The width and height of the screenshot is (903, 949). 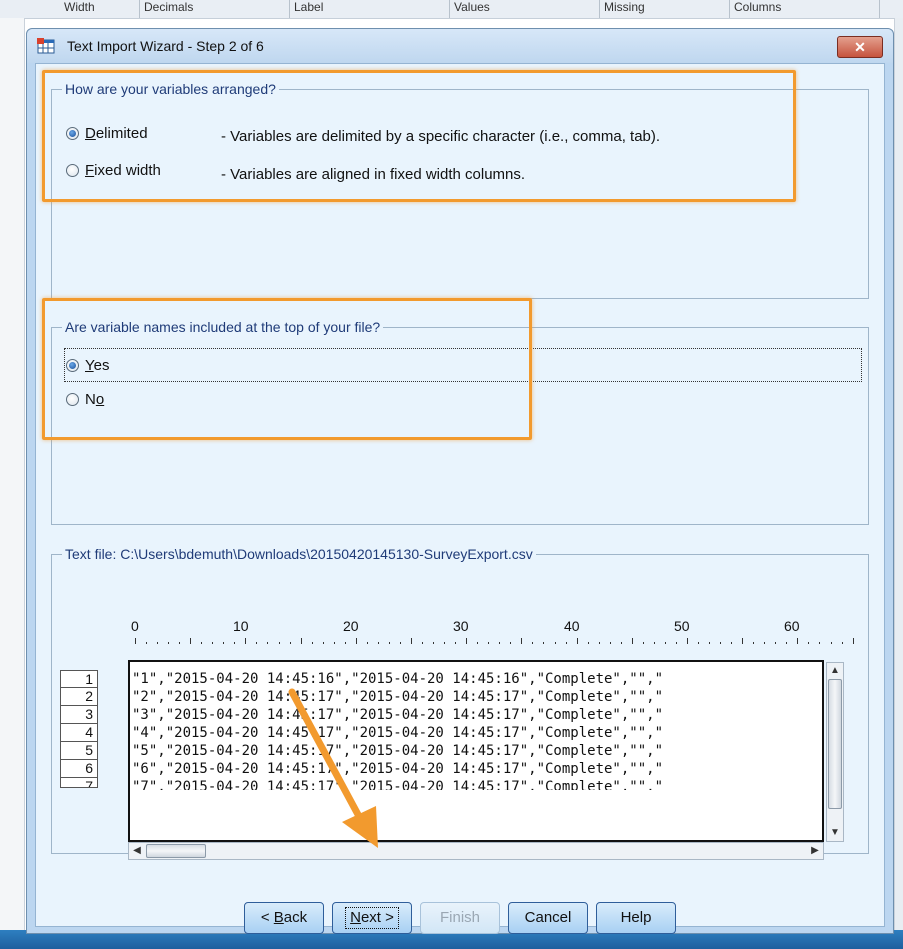 I want to click on no-radio: No, so click(x=85, y=399).